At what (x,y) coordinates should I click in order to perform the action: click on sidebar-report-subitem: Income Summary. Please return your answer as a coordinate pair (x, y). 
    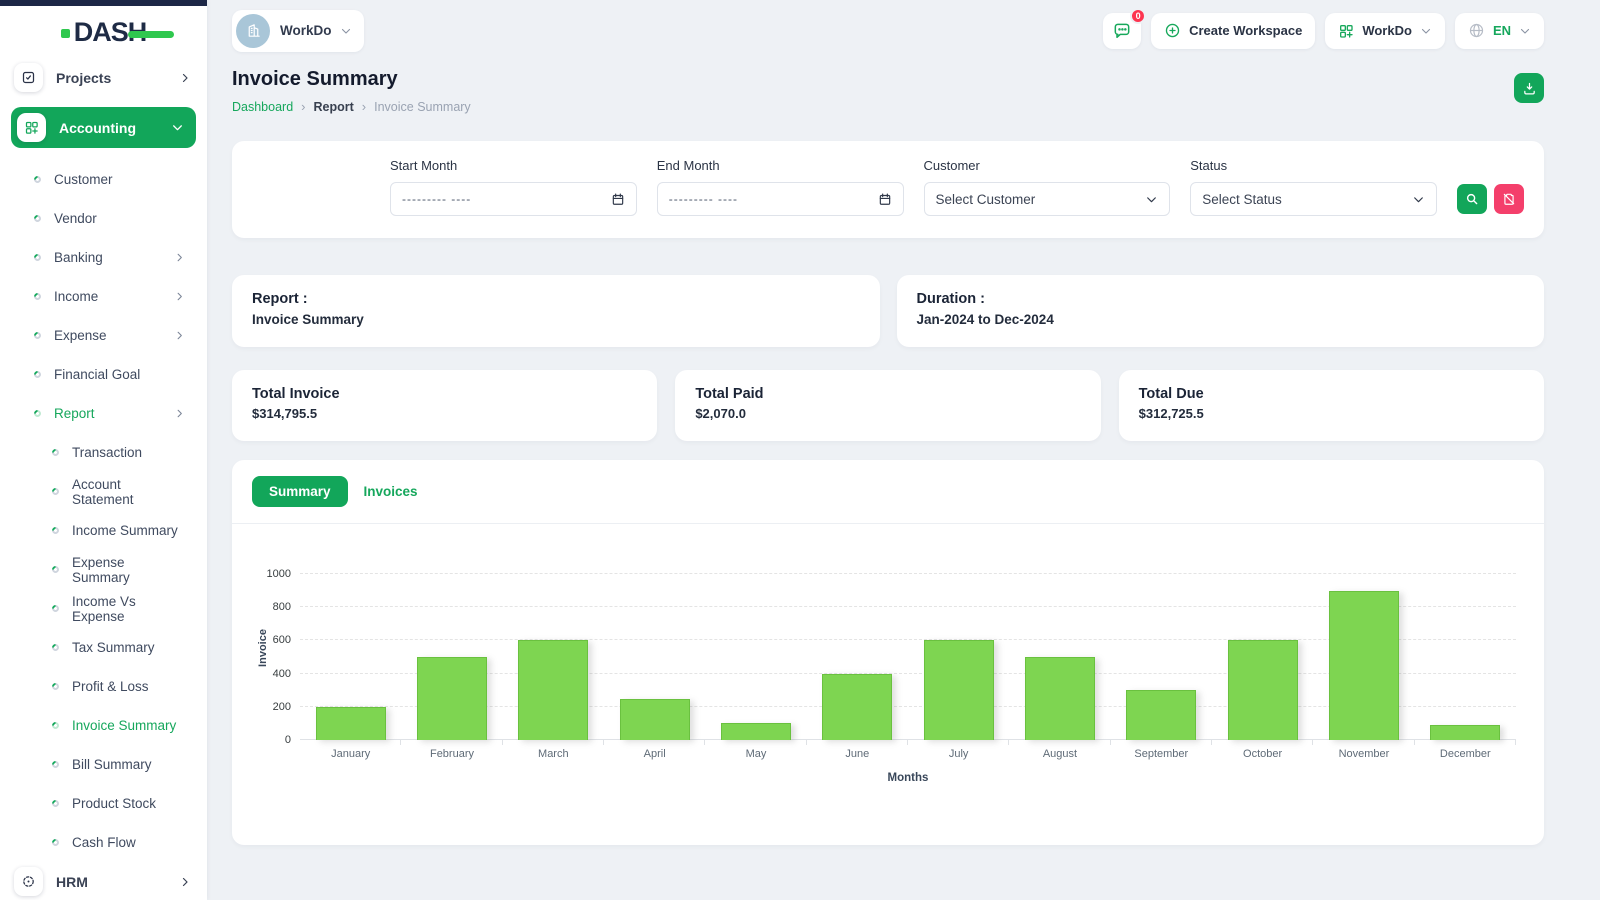
    Looking at the image, I should click on (103, 530).